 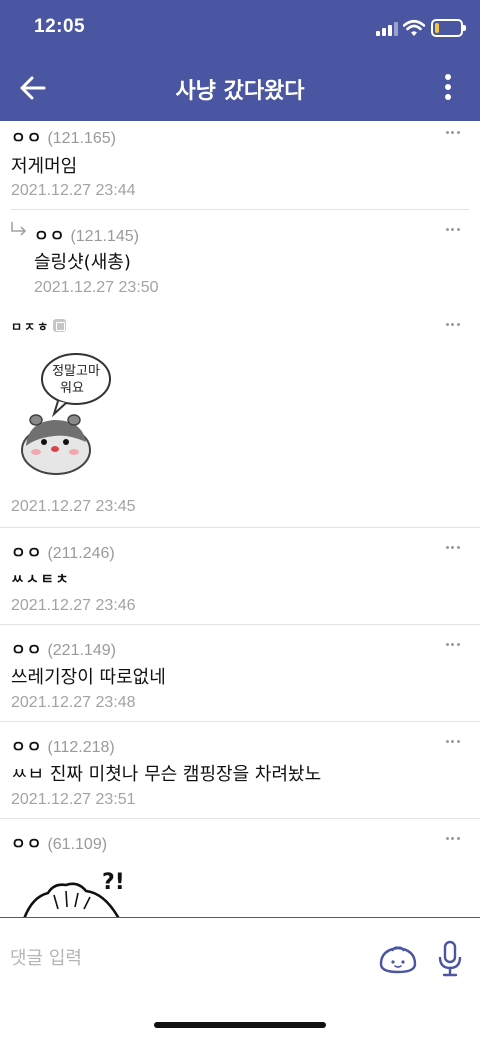 What do you see at coordinates (104, 236) in the screenshot?
I see `author-ip: (121.145)` at bounding box center [104, 236].